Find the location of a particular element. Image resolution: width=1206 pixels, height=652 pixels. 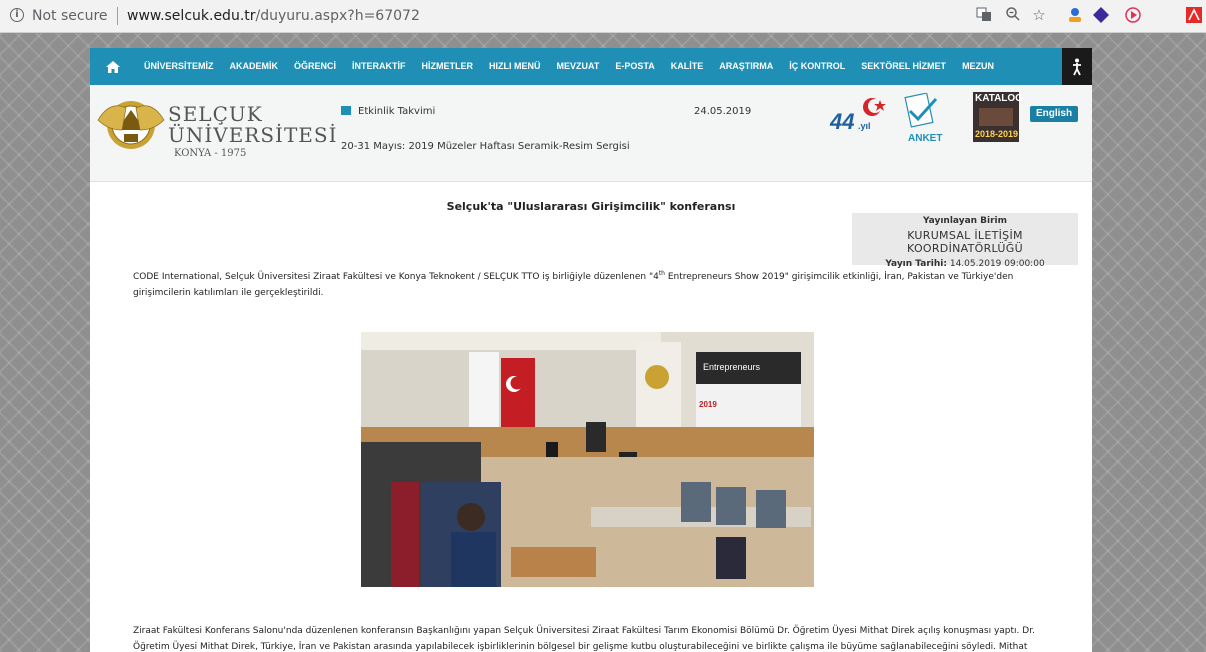

extension-pdf-icon is located at coordinates (1194, 15).